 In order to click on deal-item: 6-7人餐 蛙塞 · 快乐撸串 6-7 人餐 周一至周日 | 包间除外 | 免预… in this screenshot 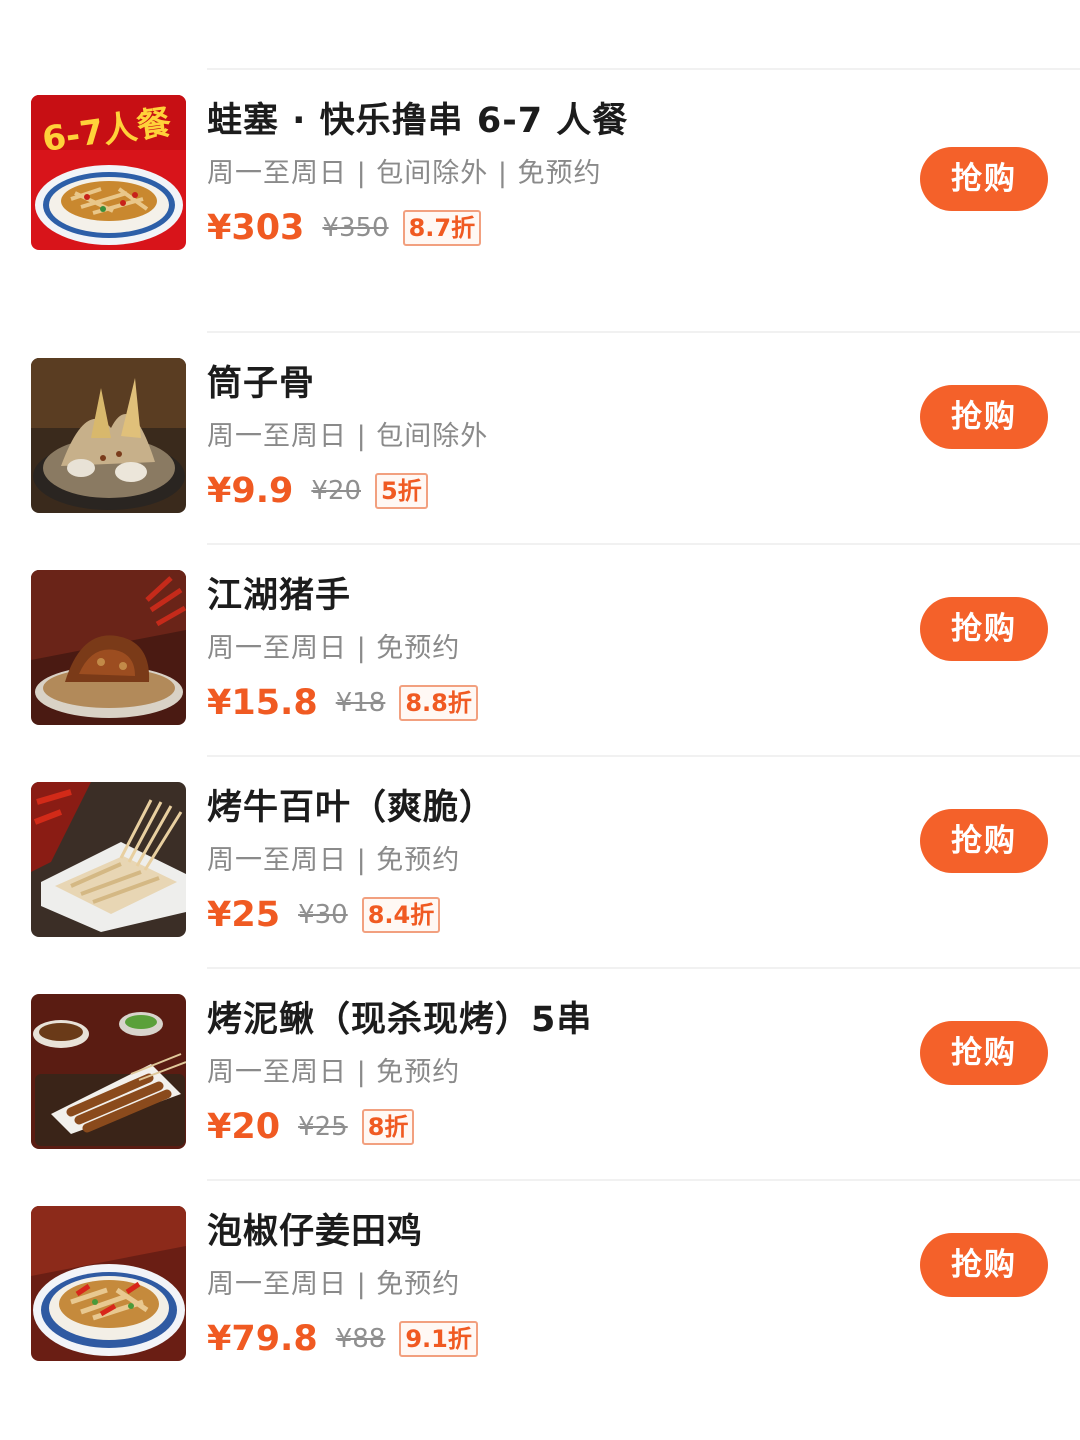, I will do `click(540, 175)`.